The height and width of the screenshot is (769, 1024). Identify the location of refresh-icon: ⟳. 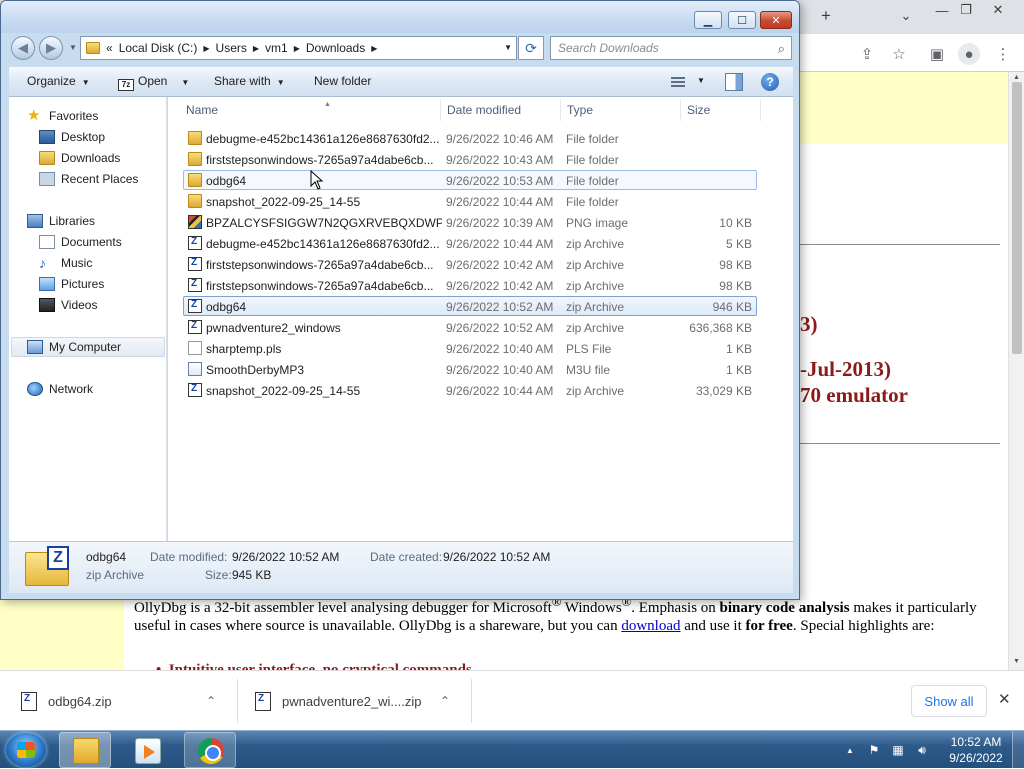
(531, 48).